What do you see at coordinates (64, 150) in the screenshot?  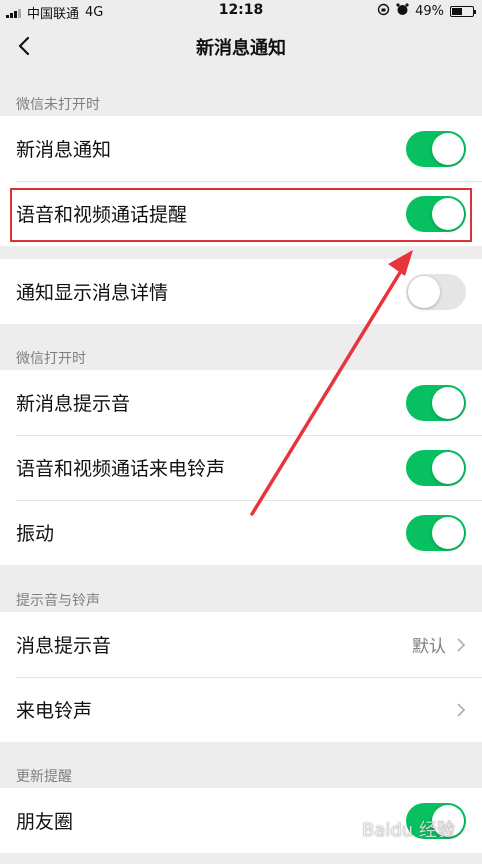 I see `row-label: 新消息通知` at bounding box center [64, 150].